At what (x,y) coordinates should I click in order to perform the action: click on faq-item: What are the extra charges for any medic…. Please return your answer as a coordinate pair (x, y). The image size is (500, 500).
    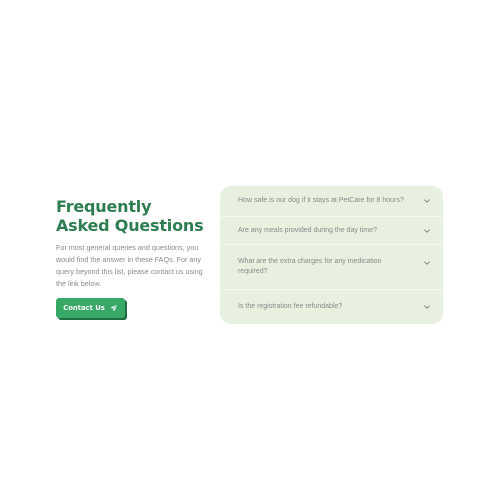
    Looking at the image, I should click on (331, 267).